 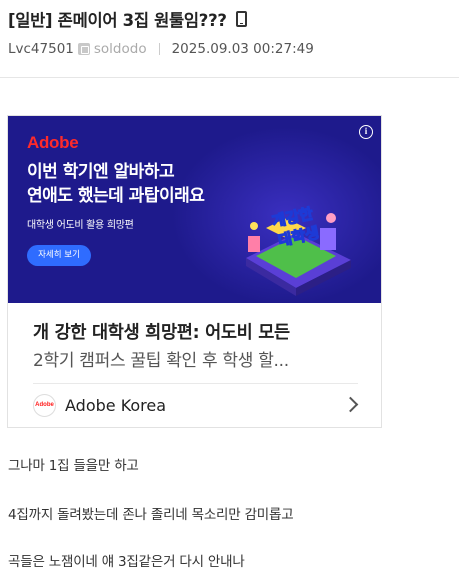 What do you see at coordinates (59, 255) in the screenshot?
I see `banner-cta-button: 자세히 보기` at bounding box center [59, 255].